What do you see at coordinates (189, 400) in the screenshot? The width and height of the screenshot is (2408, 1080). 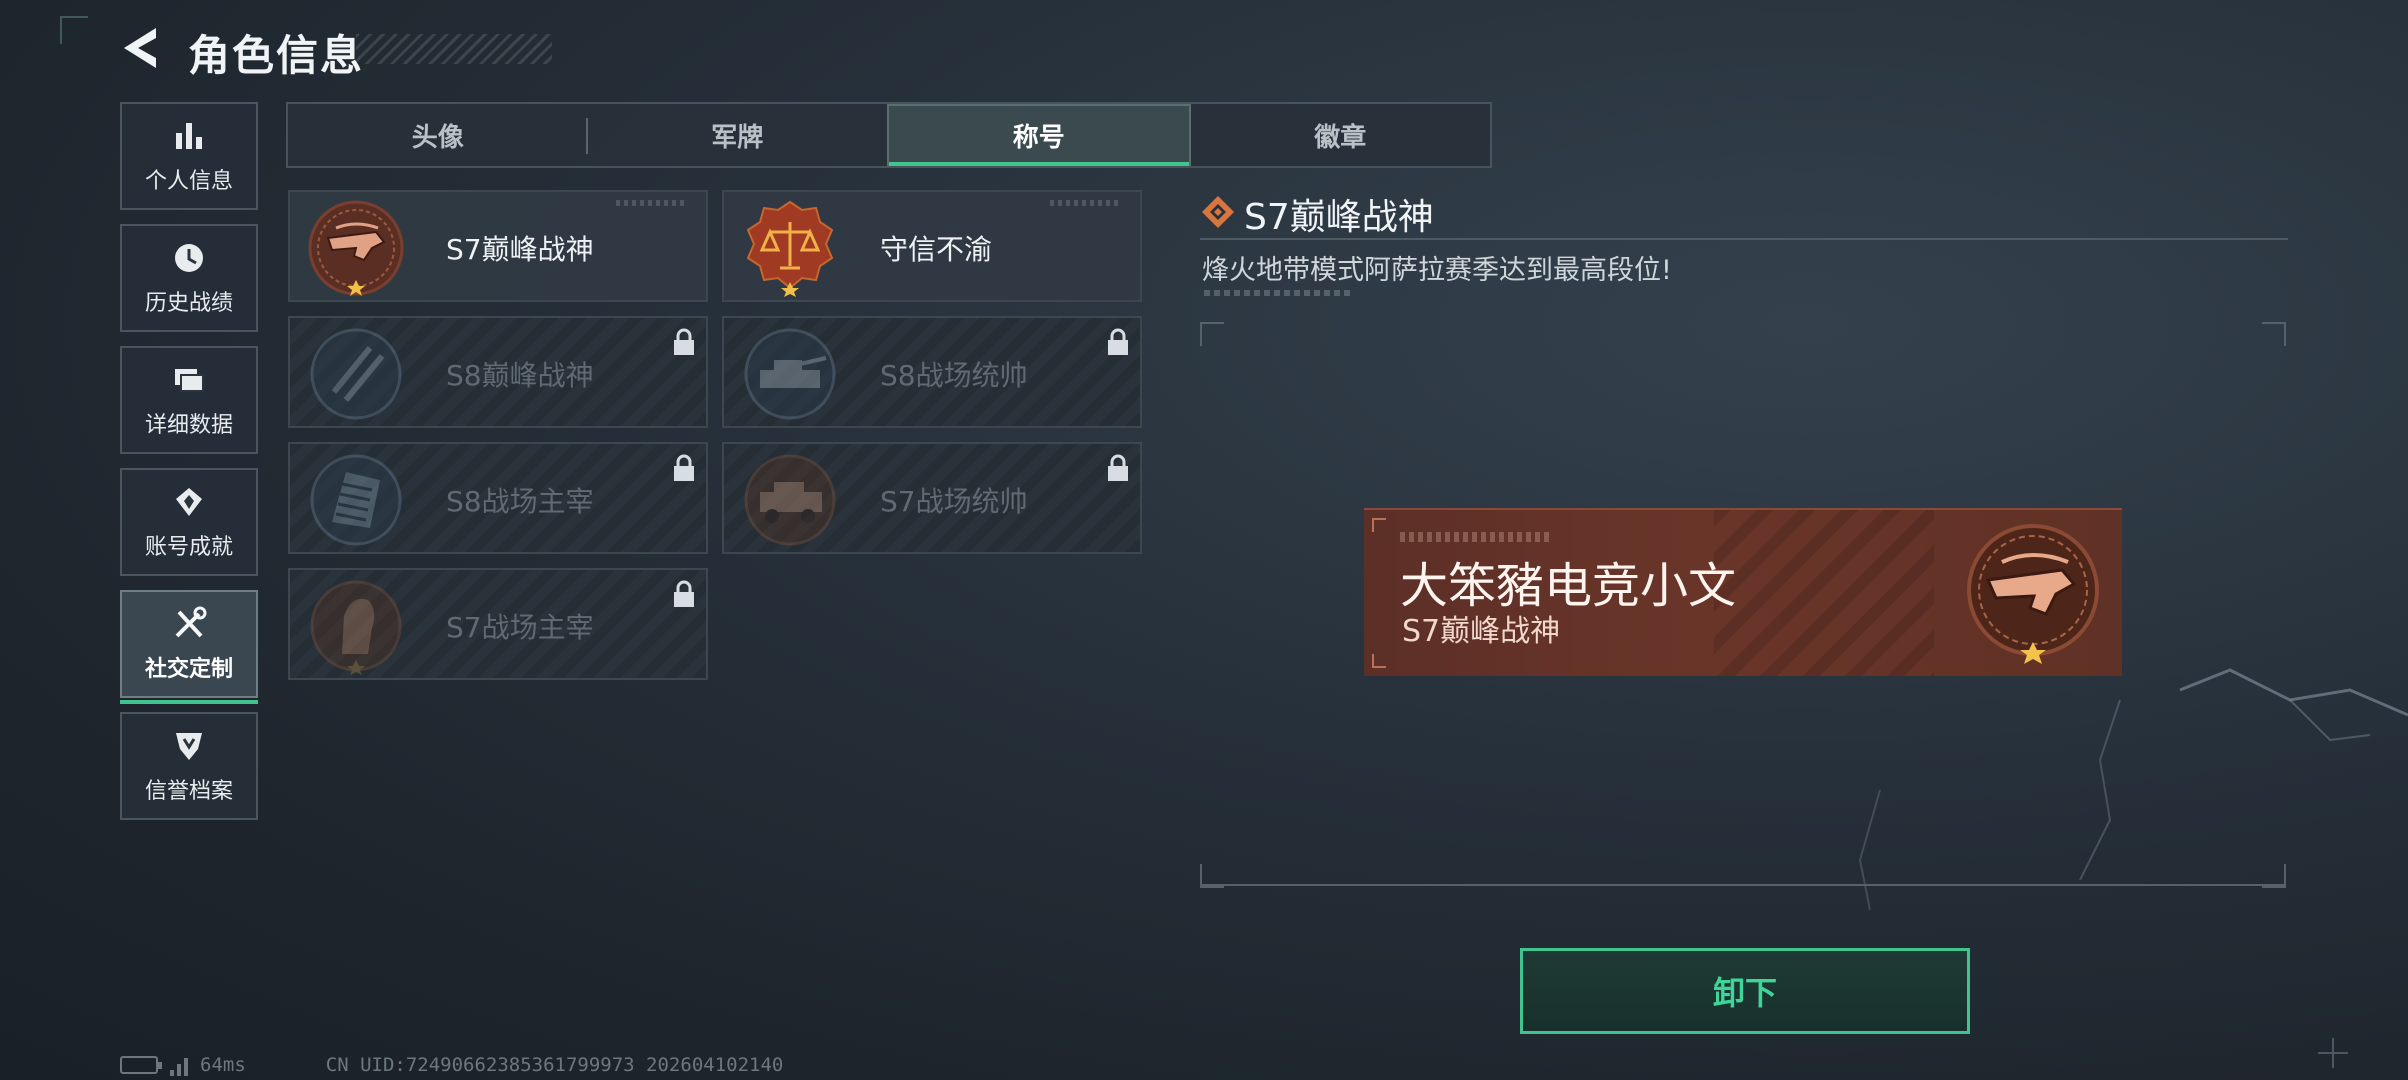 I see `sidebar-item-detailed-data: 详细数据` at bounding box center [189, 400].